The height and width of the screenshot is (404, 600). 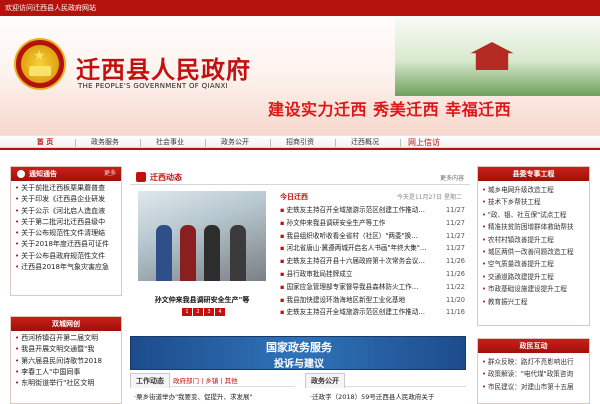 I want to click on photo-caption: 孙文仲来我县调研安全生产"等, so click(x=202, y=300).